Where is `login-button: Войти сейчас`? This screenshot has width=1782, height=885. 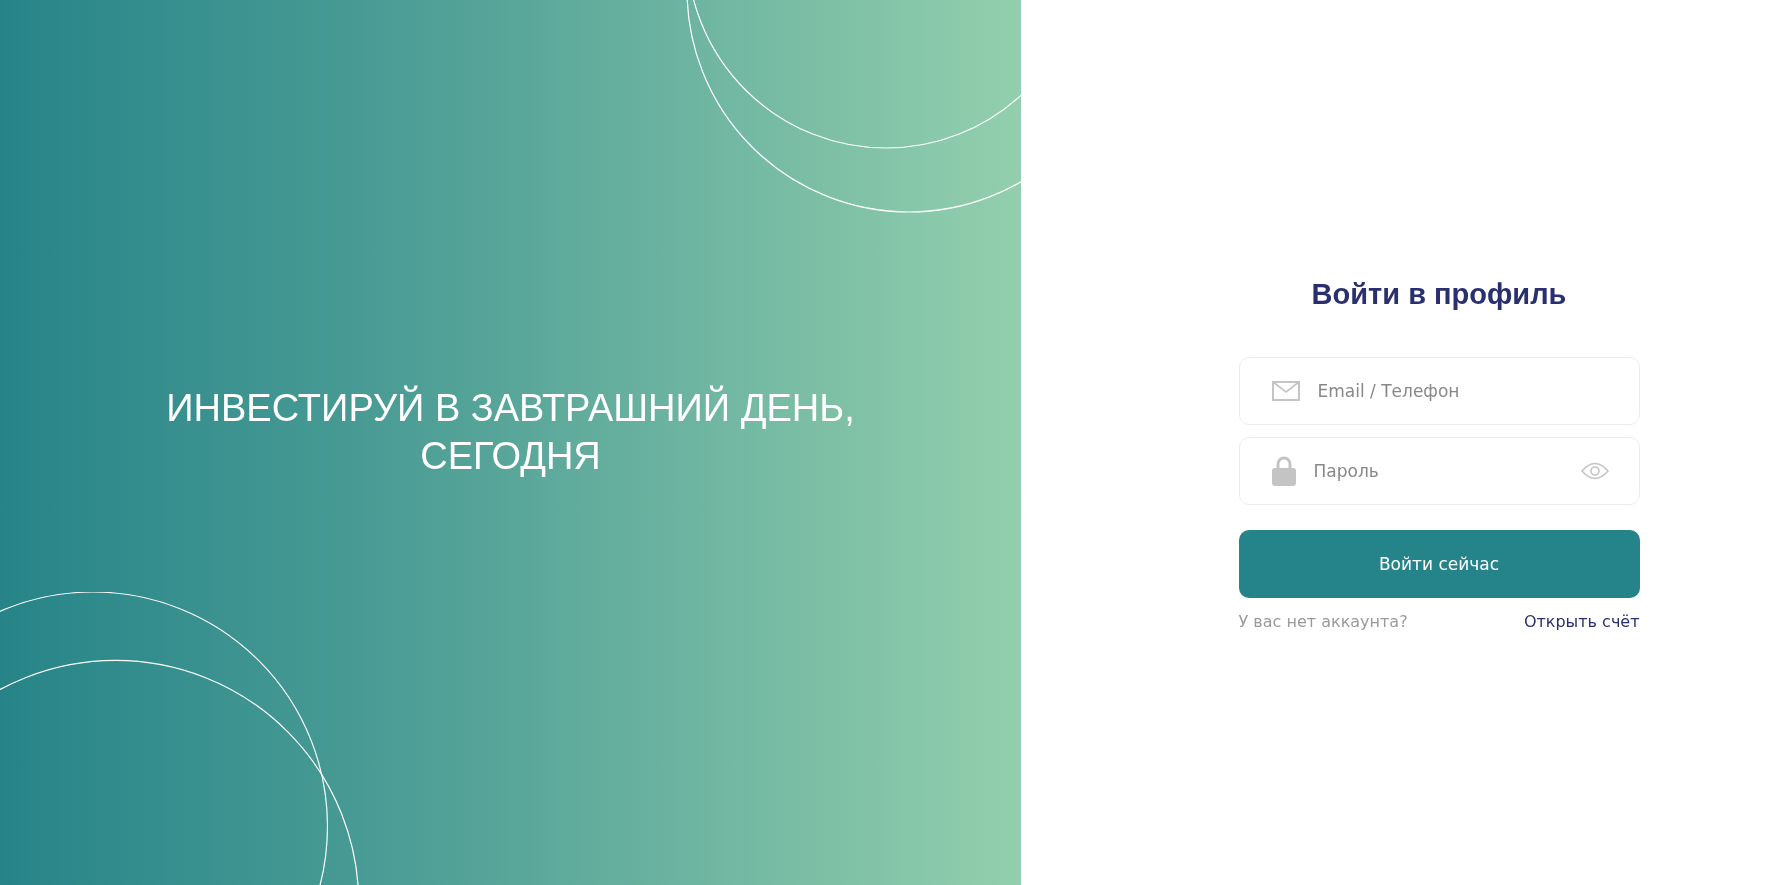 login-button: Войти сейчас is located at coordinates (1439, 564).